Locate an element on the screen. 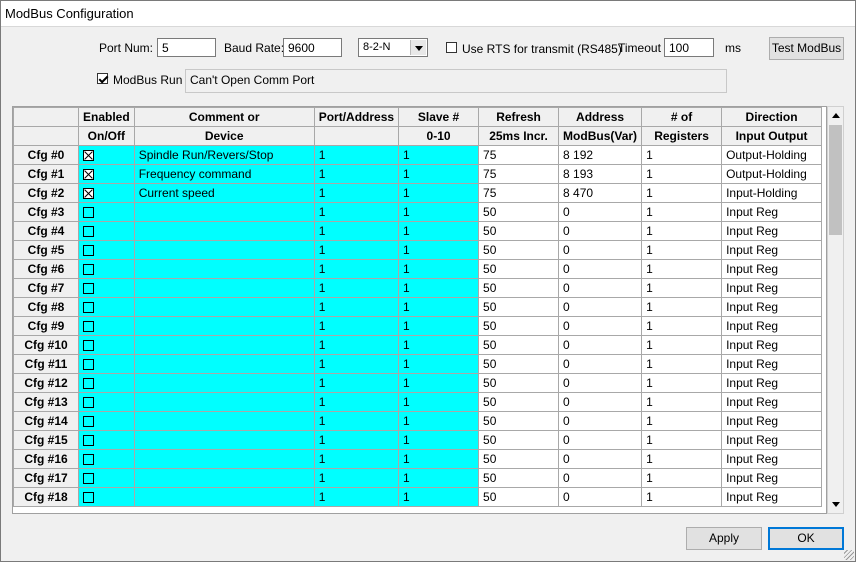  ok-button: OK is located at coordinates (806, 538).